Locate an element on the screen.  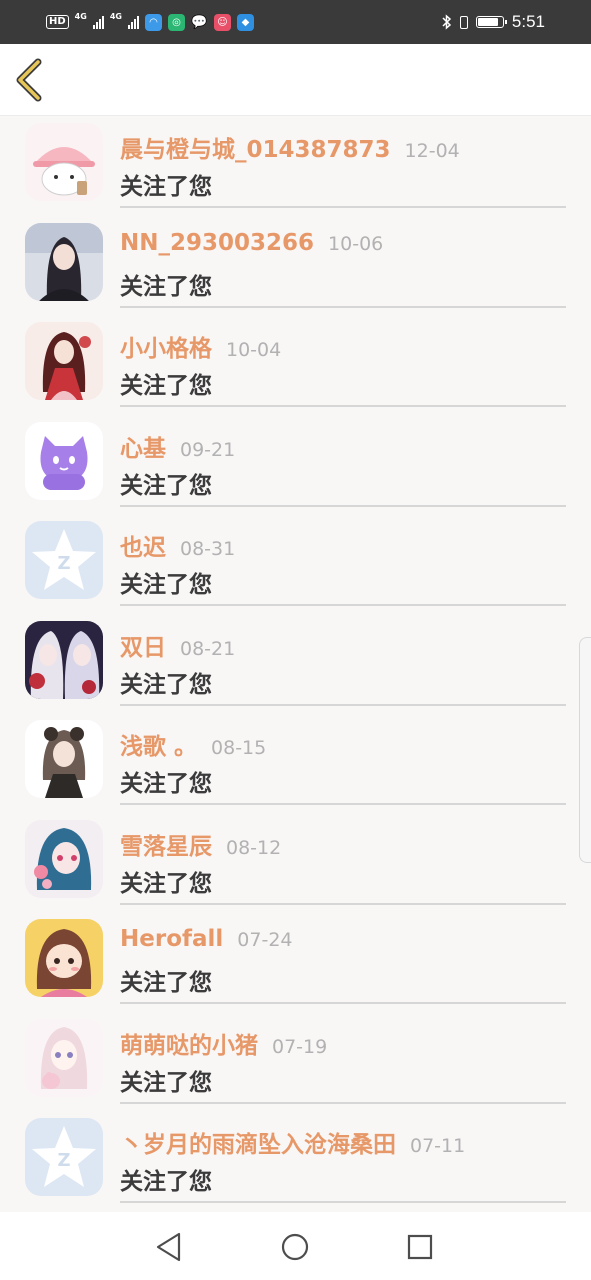
home-circle-icon is located at coordinates (295, 1247).